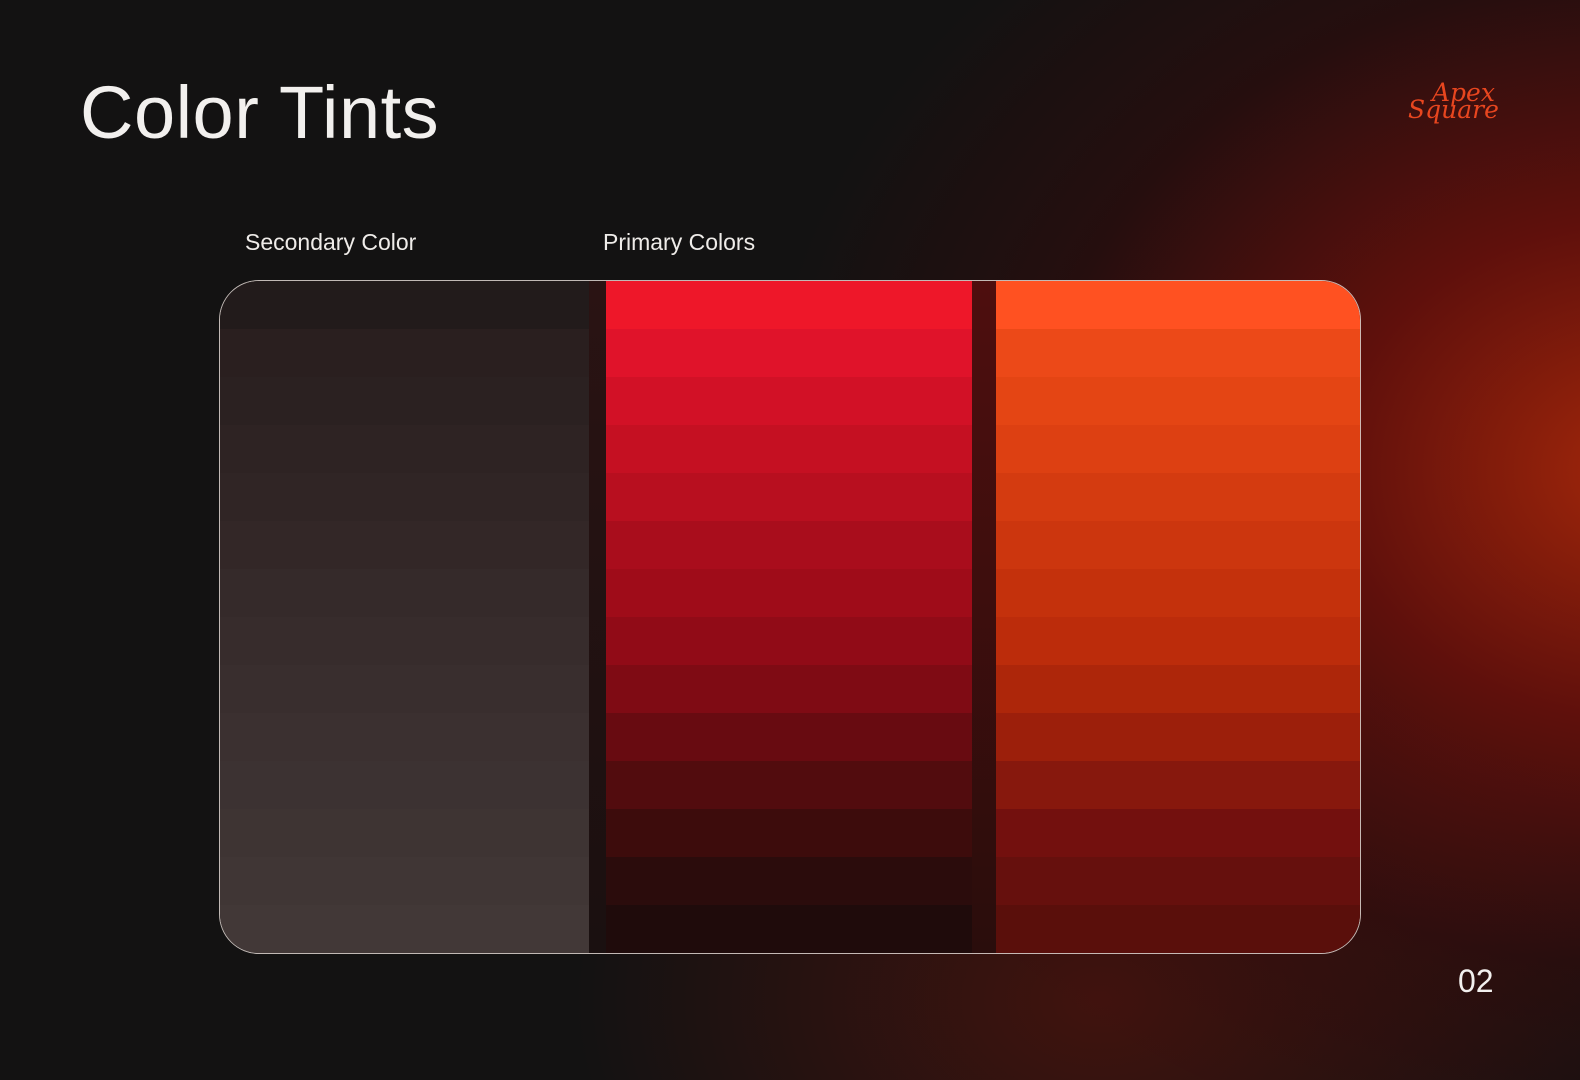 This screenshot has height=1080, width=1580. What do you see at coordinates (331, 242) in the screenshot?
I see `secondary-color-label: Secondary Color` at bounding box center [331, 242].